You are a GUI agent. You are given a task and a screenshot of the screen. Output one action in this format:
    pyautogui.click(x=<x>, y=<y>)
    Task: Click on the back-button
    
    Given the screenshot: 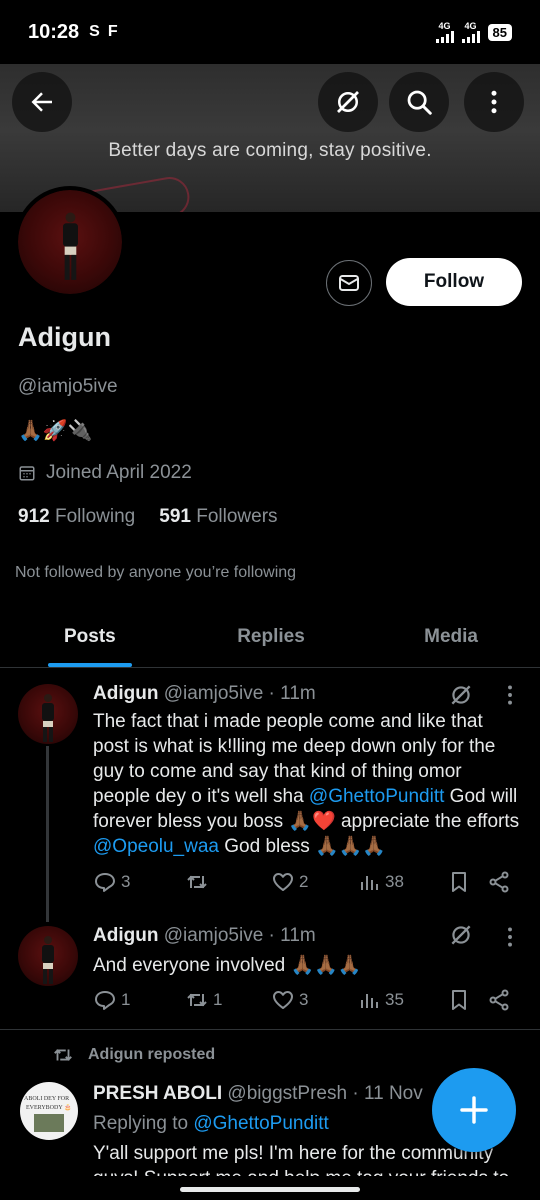 What is the action you would take?
    pyautogui.click(x=42, y=102)
    